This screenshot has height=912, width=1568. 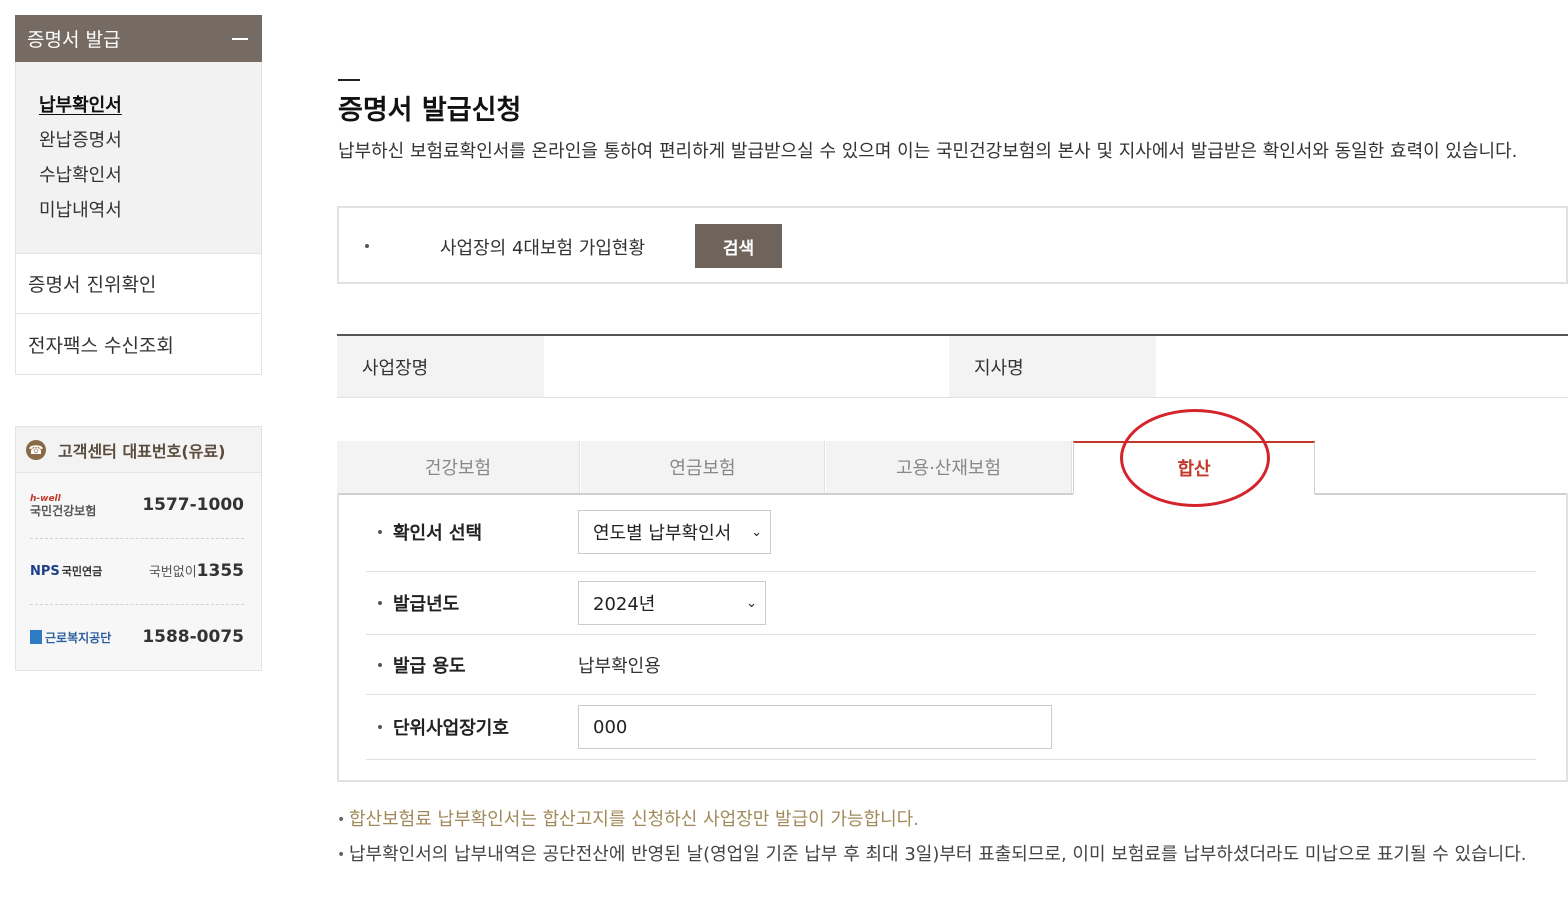 What do you see at coordinates (78, 637) in the screenshot?
I see `comwel-logo-text: 근로복지공단` at bounding box center [78, 637].